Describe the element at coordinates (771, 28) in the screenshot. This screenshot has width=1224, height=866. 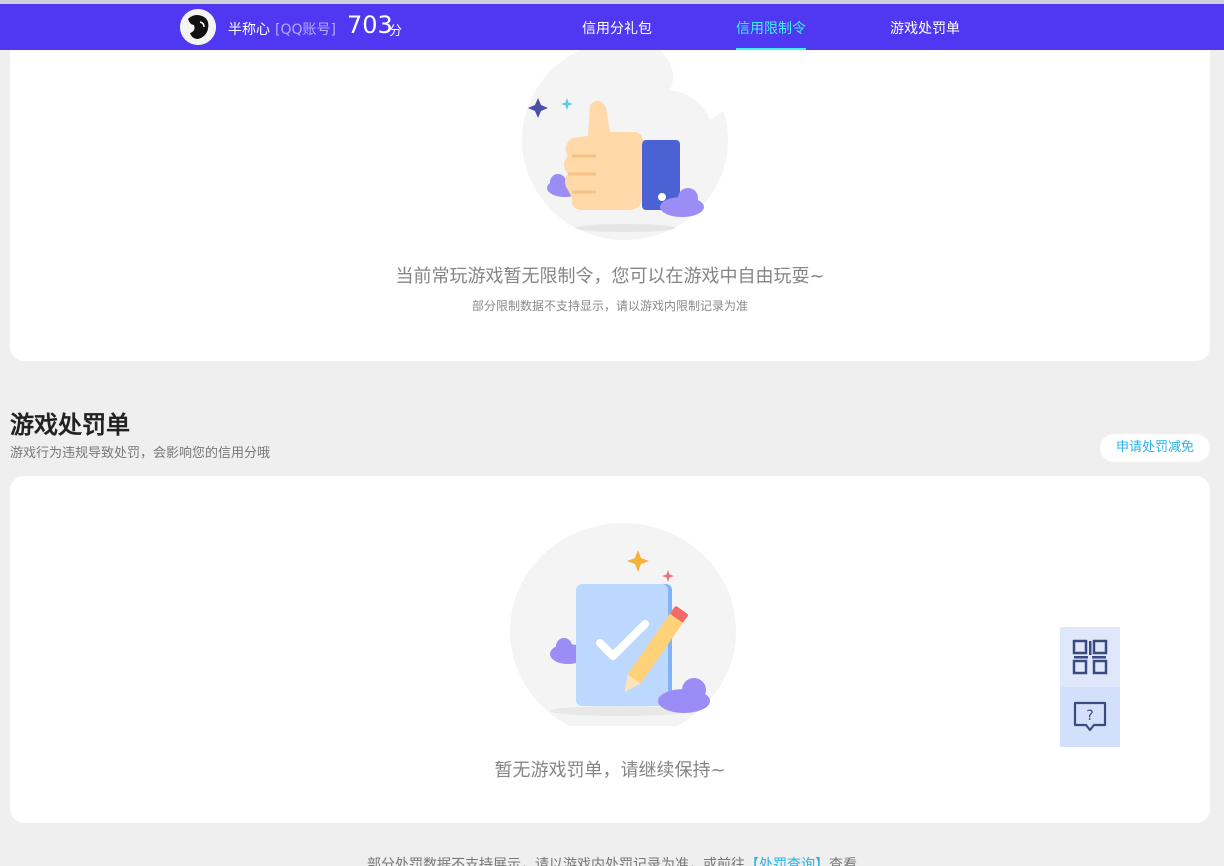
I see `tab-credit-restriction: 信用限制令` at that location.